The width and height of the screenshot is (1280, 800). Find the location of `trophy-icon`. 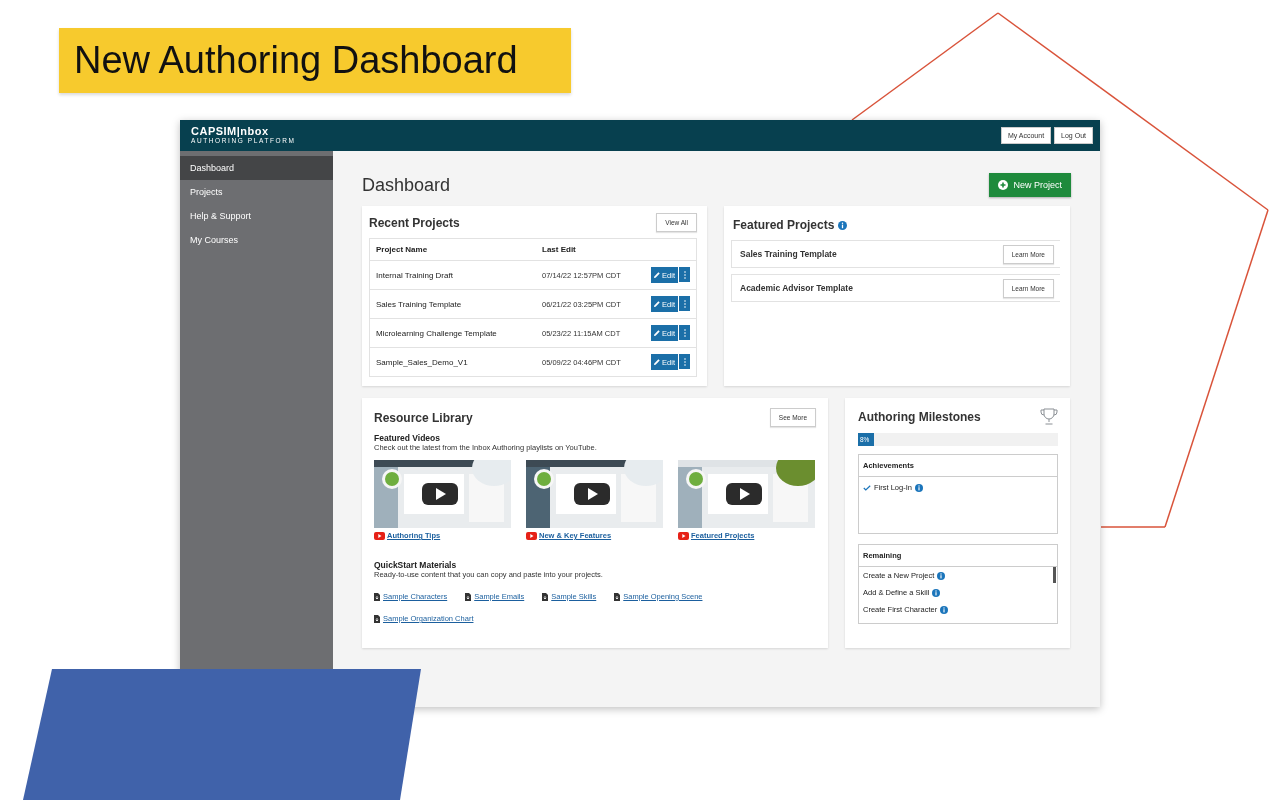

trophy-icon is located at coordinates (1049, 416).